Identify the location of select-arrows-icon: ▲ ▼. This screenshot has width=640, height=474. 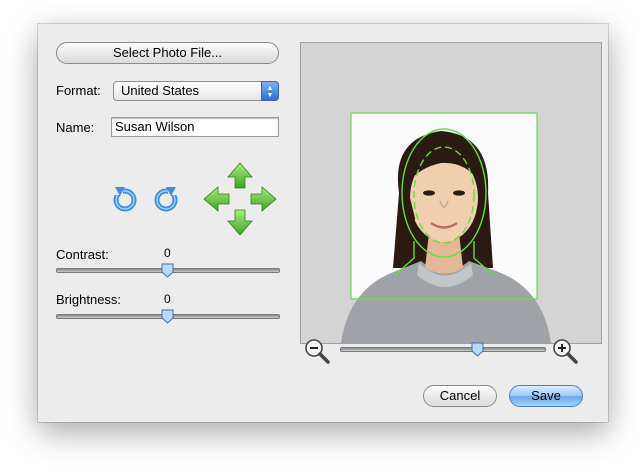
(270, 91).